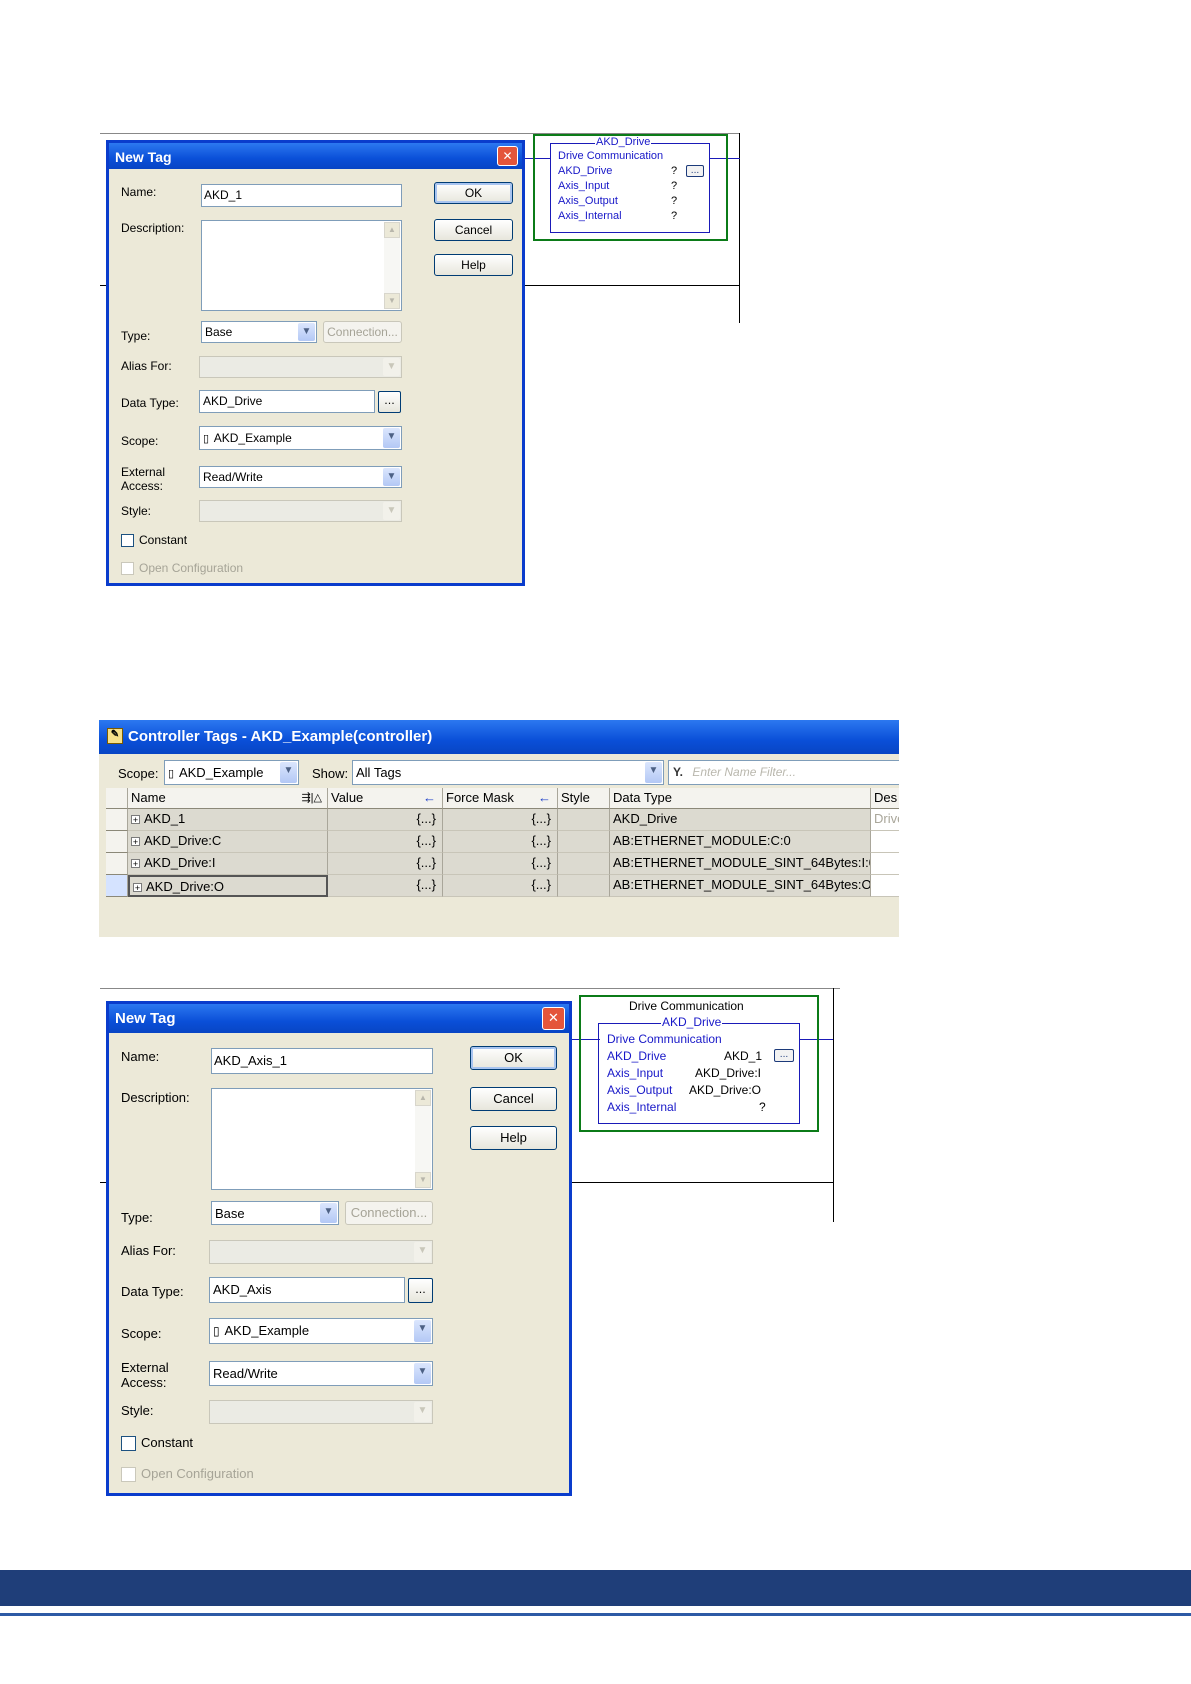 The width and height of the screenshot is (1191, 1684). I want to click on description-label: Description:, so click(155, 1097).